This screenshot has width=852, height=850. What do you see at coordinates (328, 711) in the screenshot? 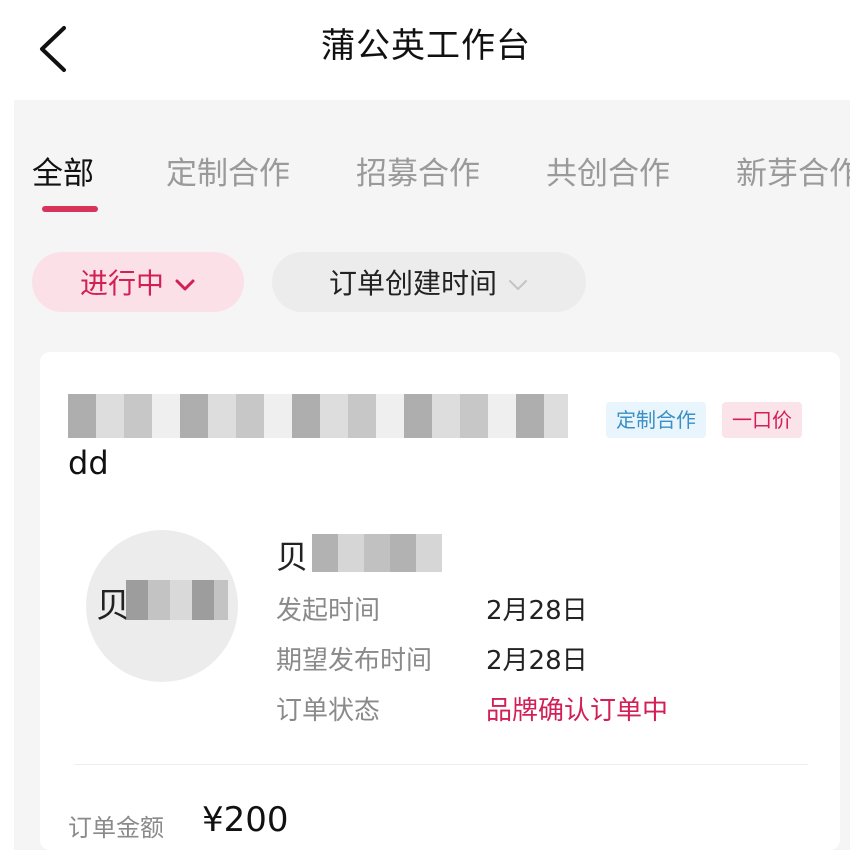
I see `info-label: 订单状态` at bounding box center [328, 711].